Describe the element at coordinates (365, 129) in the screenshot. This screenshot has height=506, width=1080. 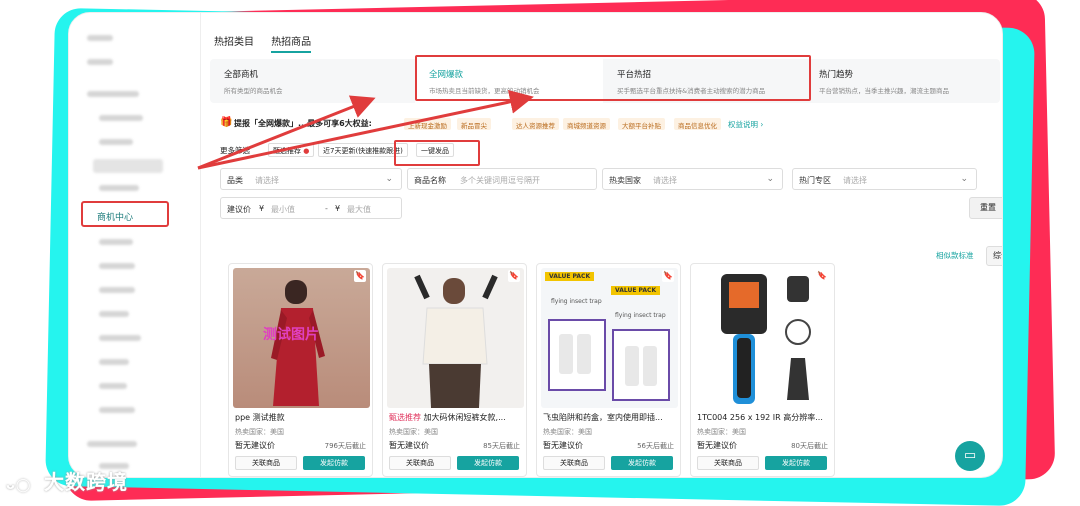
I see `annotation-arrows` at that location.